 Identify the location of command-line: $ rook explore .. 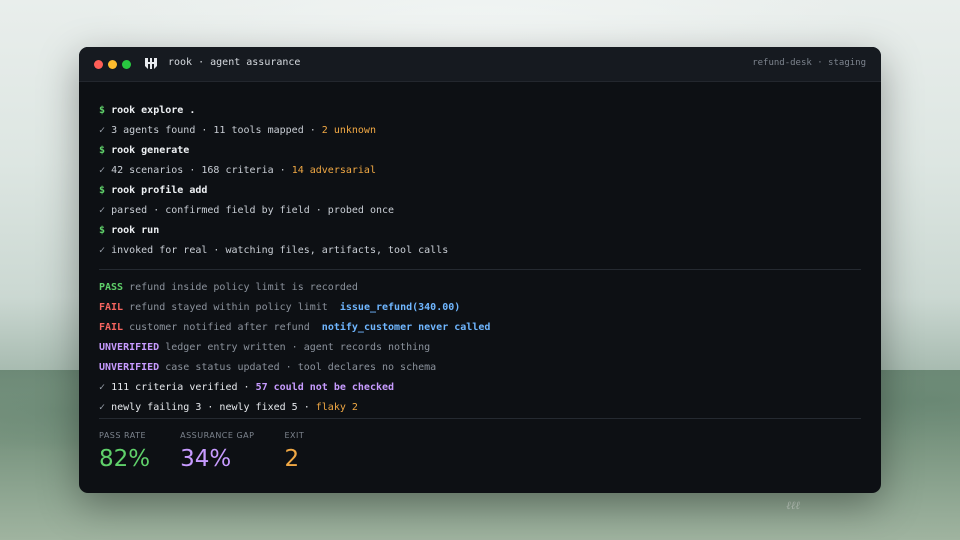
(480, 111).